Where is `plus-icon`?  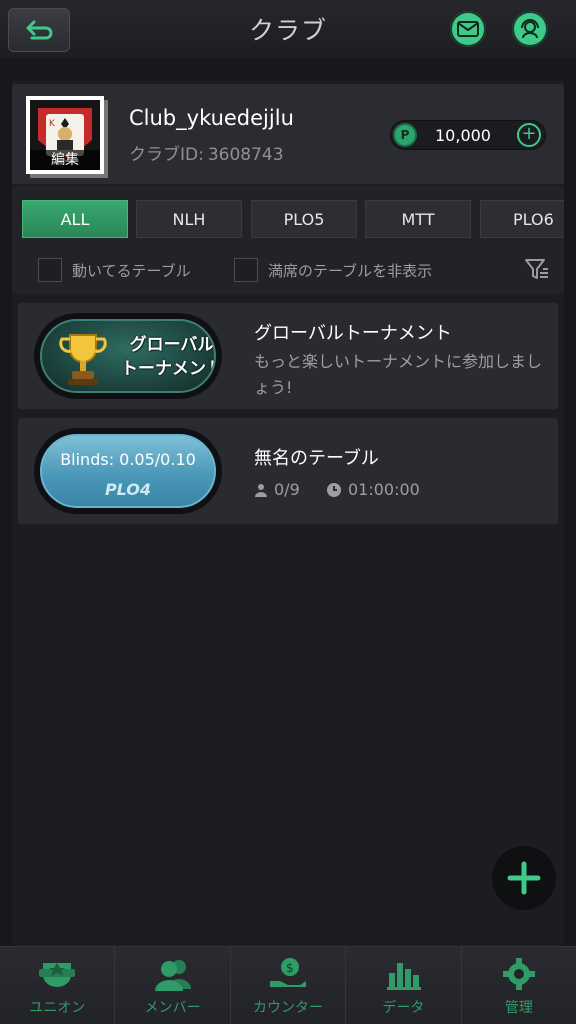
plus-icon is located at coordinates (524, 878).